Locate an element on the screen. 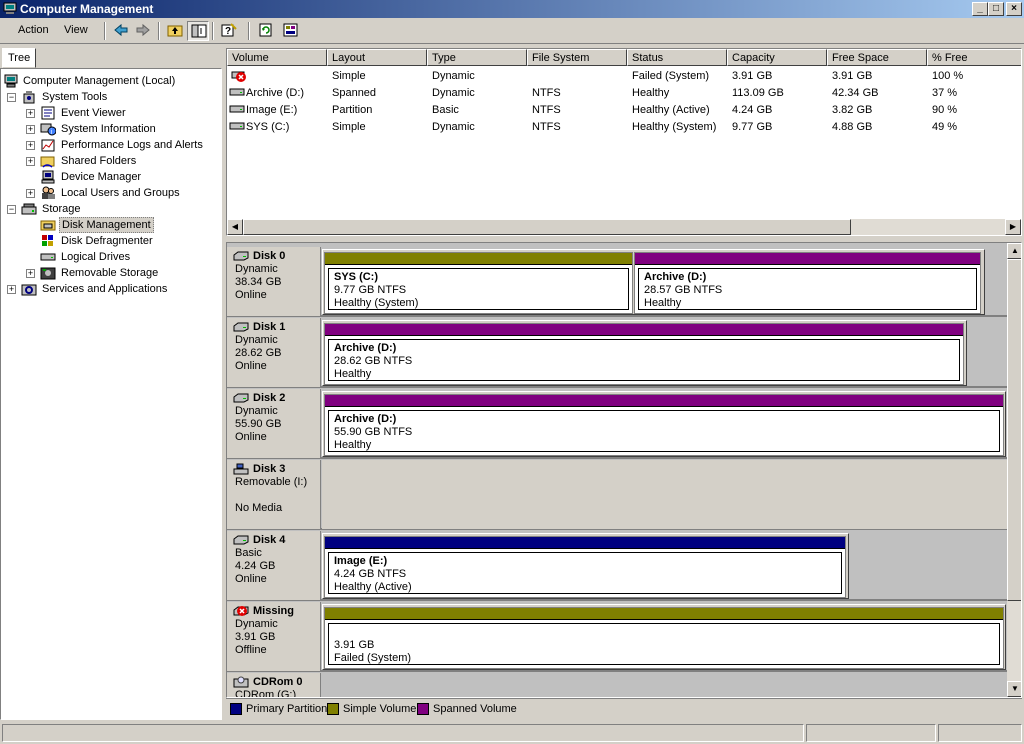 The height and width of the screenshot is (744, 1024). disk-volumes: Archive (D:) 28.62 GB NTFS Healthy is located at coordinates (644, 353).